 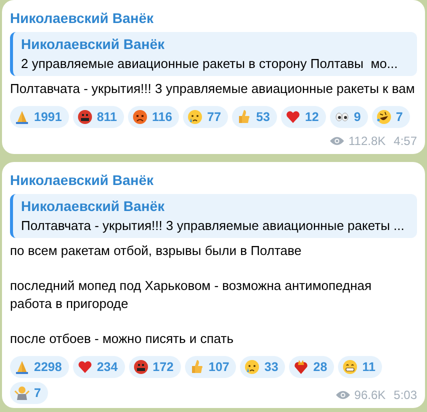 What do you see at coordinates (384, 117) in the screenshot?
I see `laughing-face-icon` at bounding box center [384, 117].